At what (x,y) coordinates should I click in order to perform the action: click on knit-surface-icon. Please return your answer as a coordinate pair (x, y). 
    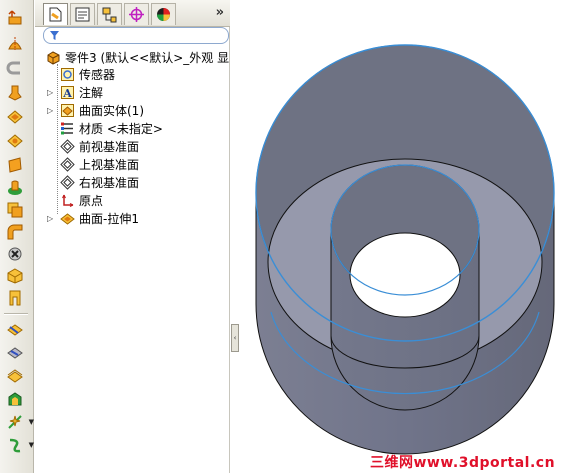
    Looking at the image, I should click on (15, 330).